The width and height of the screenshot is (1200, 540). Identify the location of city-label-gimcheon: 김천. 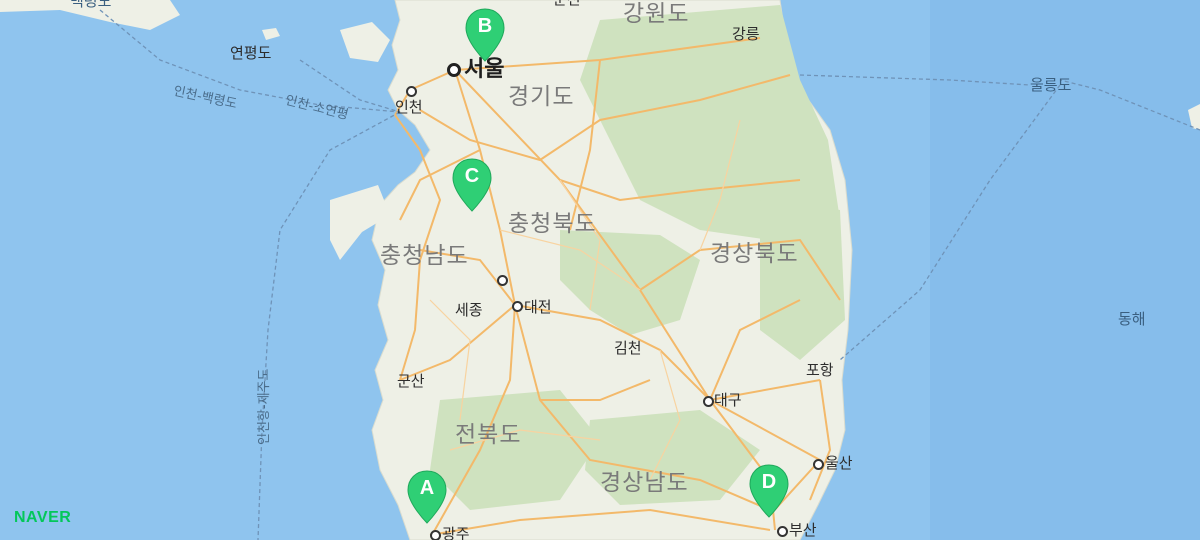
(628, 348).